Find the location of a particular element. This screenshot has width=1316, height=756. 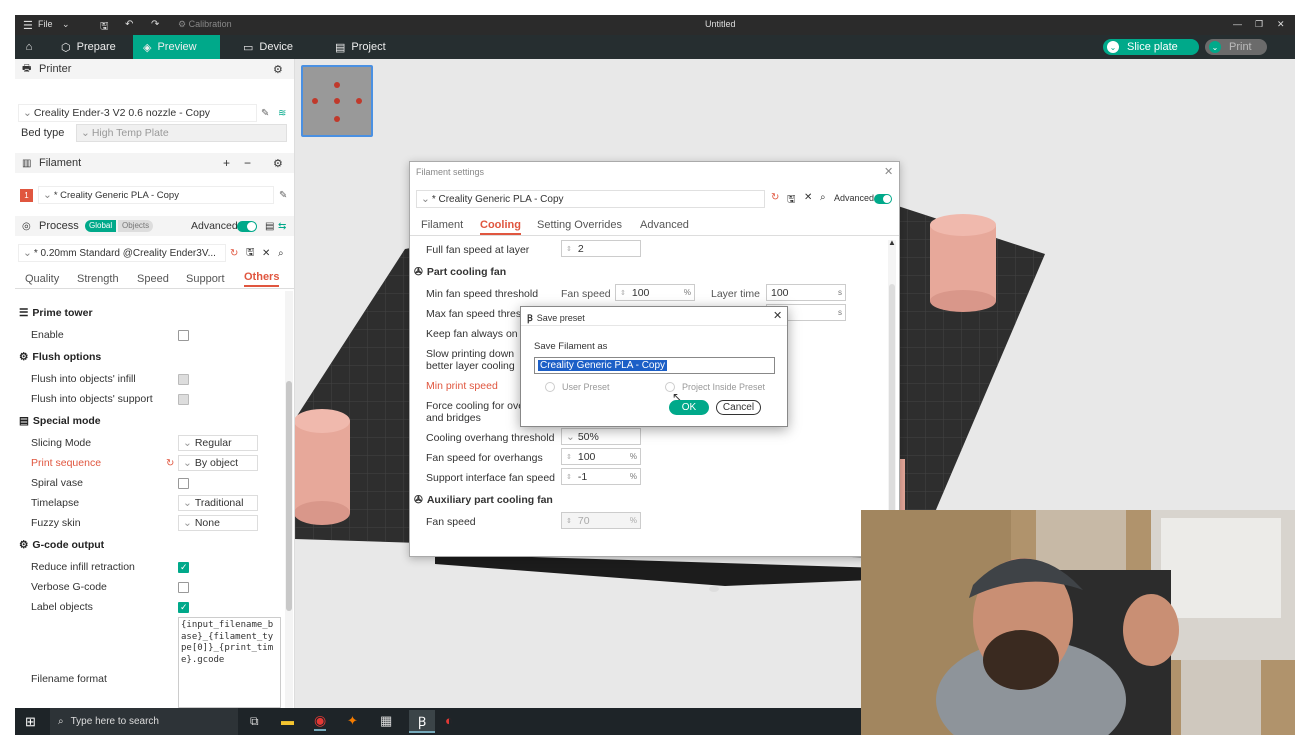

scroll-up-icon: ▲ is located at coordinates (892, 242).